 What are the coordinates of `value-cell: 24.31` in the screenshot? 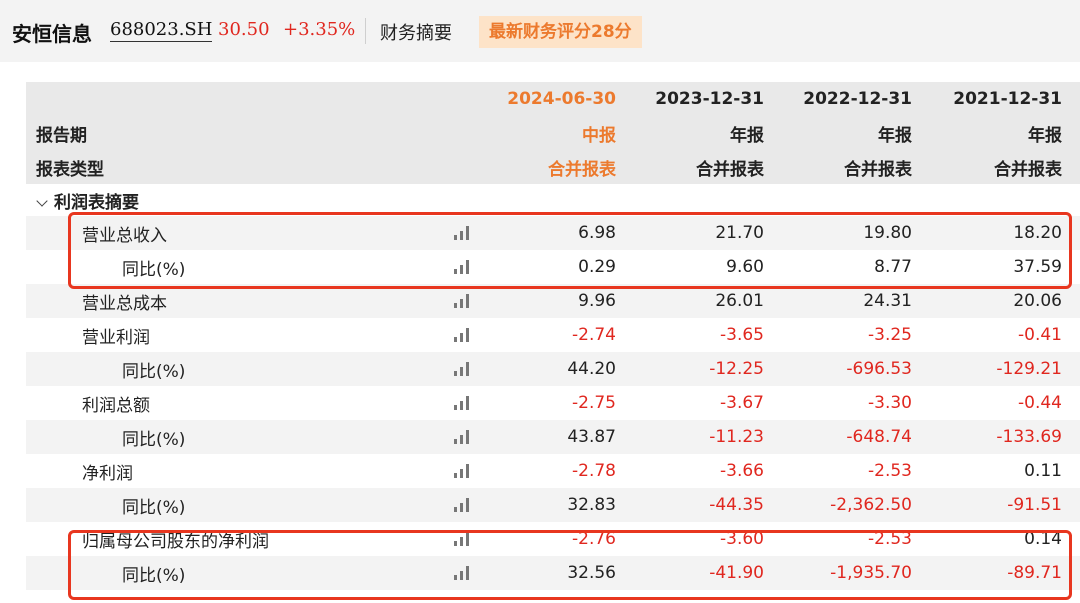 It's located at (856, 301).